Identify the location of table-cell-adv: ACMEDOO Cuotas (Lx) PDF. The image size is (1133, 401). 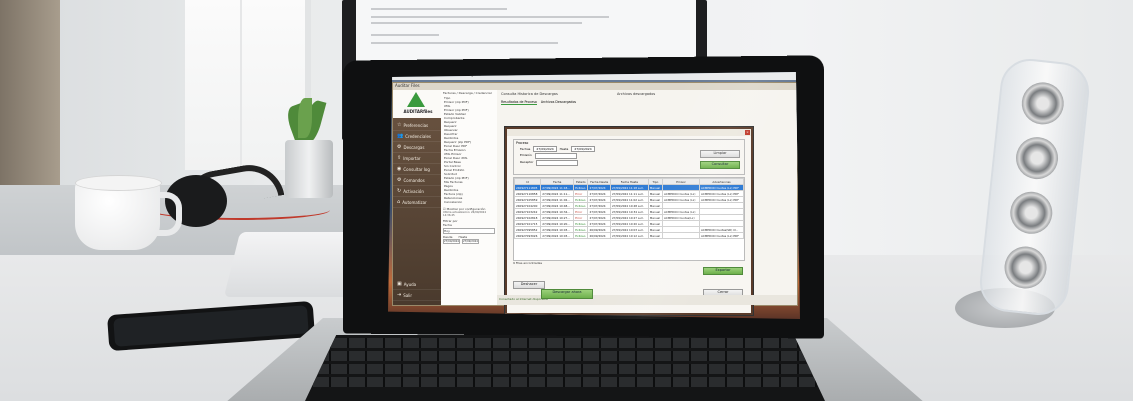
(721, 235).